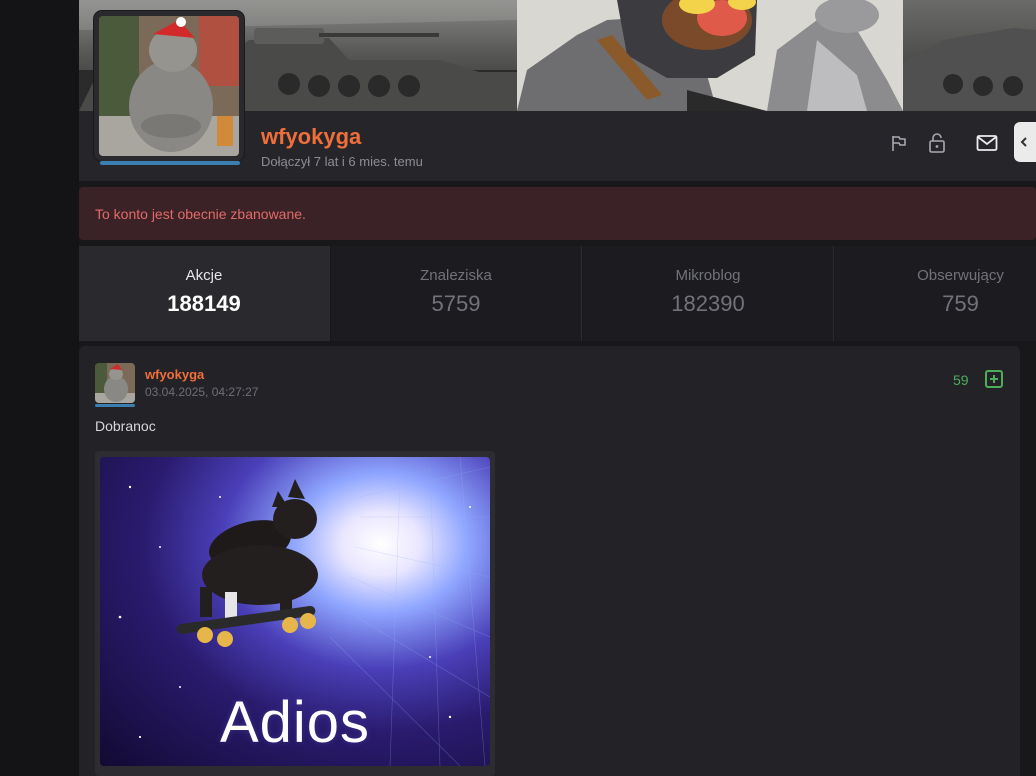 This screenshot has height=776, width=1036. What do you see at coordinates (125, 426) in the screenshot?
I see `post-body-text: Dobranoc` at bounding box center [125, 426].